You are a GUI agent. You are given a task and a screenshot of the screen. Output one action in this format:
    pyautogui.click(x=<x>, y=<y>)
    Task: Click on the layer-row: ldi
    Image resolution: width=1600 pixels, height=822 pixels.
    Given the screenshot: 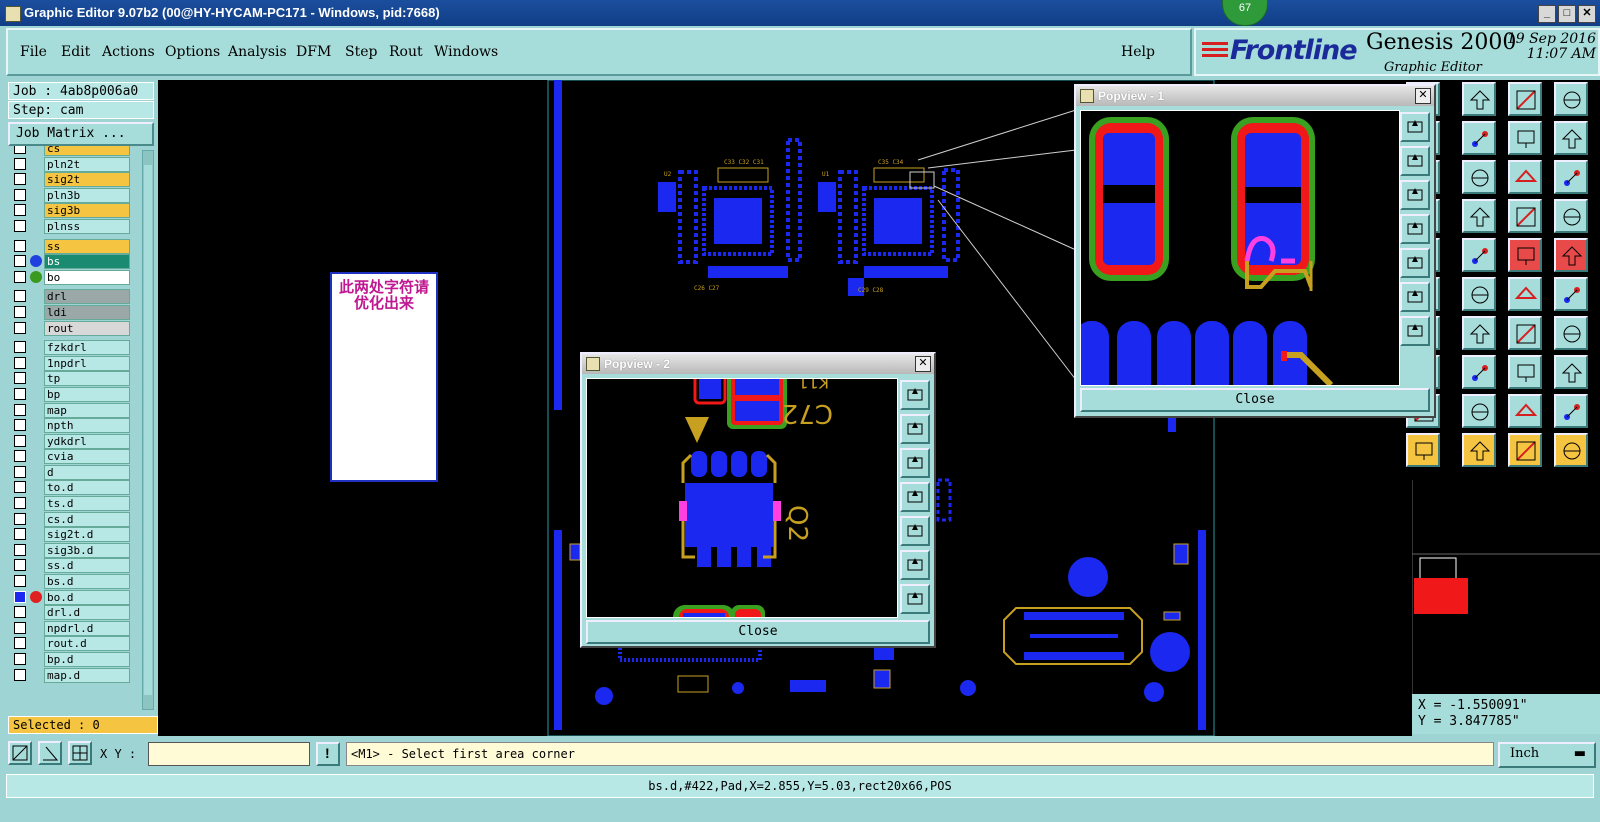 What is the action you would take?
    pyautogui.click(x=74, y=312)
    